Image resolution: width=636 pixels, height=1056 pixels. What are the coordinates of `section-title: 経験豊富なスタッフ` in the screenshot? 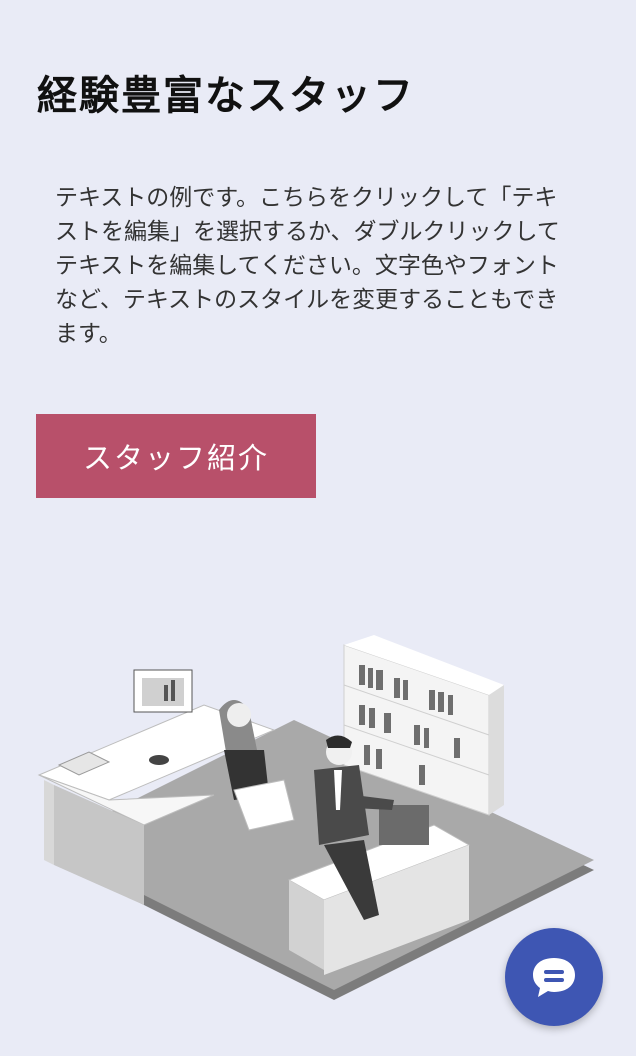 It's located at (226, 96).